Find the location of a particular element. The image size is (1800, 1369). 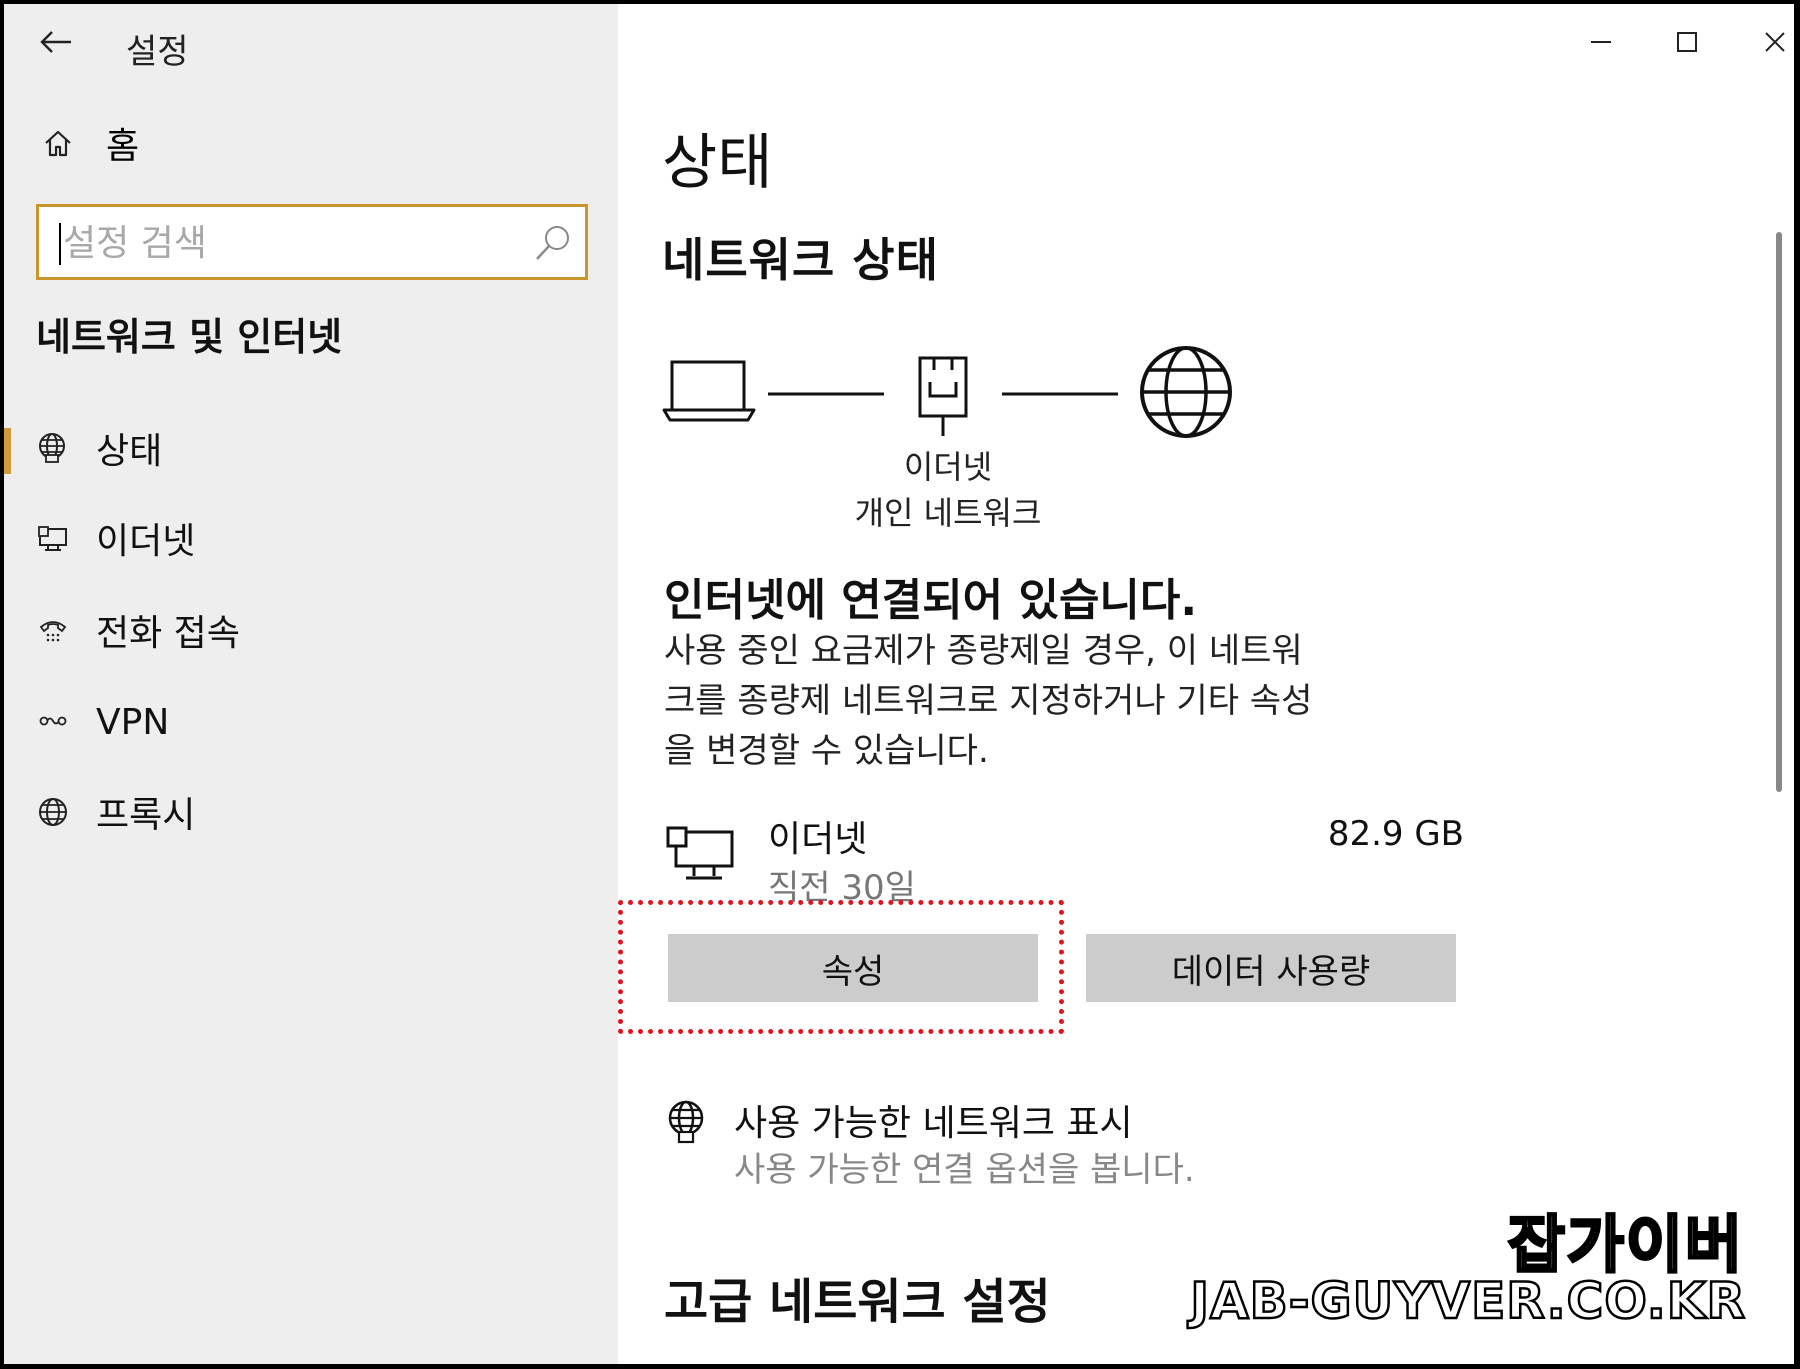

sidebar-item-label: VPN is located at coordinates (133, 722).